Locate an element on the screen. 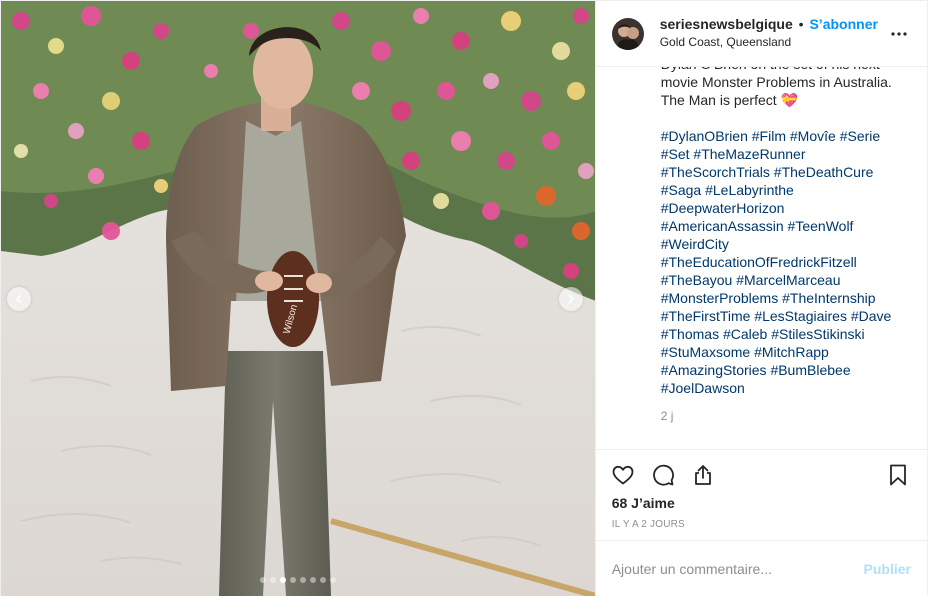  carousel-next-button is located at coordinates (570, 299).